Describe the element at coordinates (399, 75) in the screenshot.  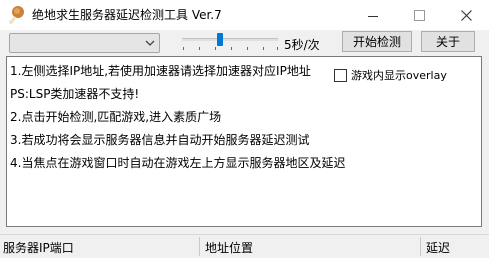
I see `overlay-checkbox-label: 游戏内显示overlay` at that location.